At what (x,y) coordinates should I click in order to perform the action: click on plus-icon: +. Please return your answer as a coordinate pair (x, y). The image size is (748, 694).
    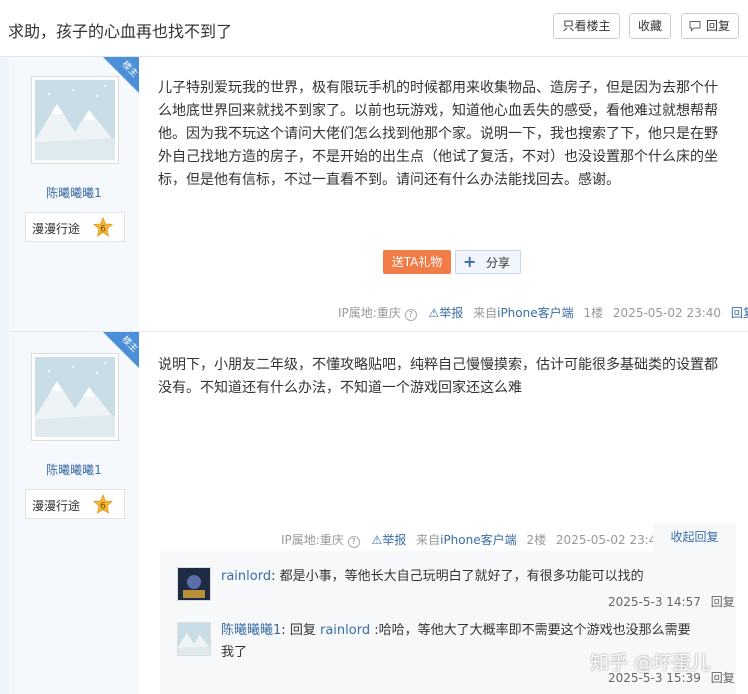
    Looking at the image, I should click on (470, 261).